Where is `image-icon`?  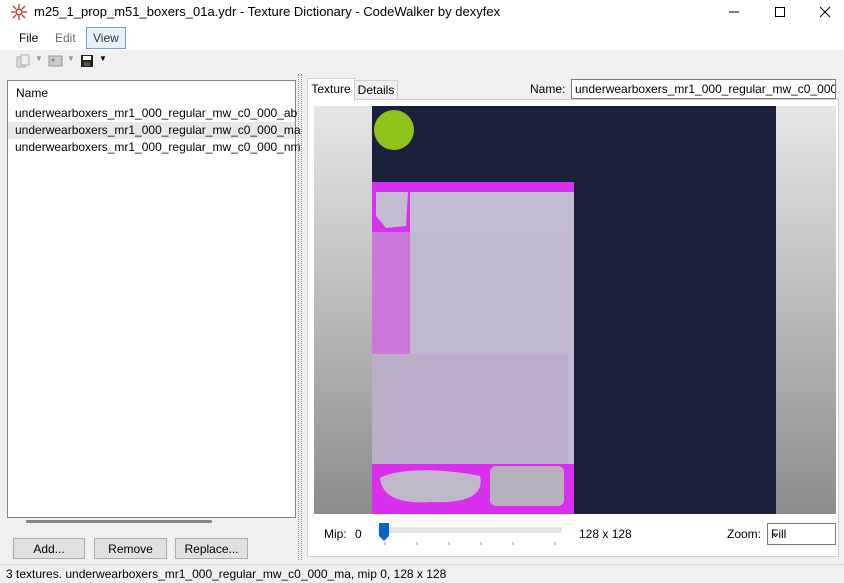 image-icon is located at coordinates (56, 61).